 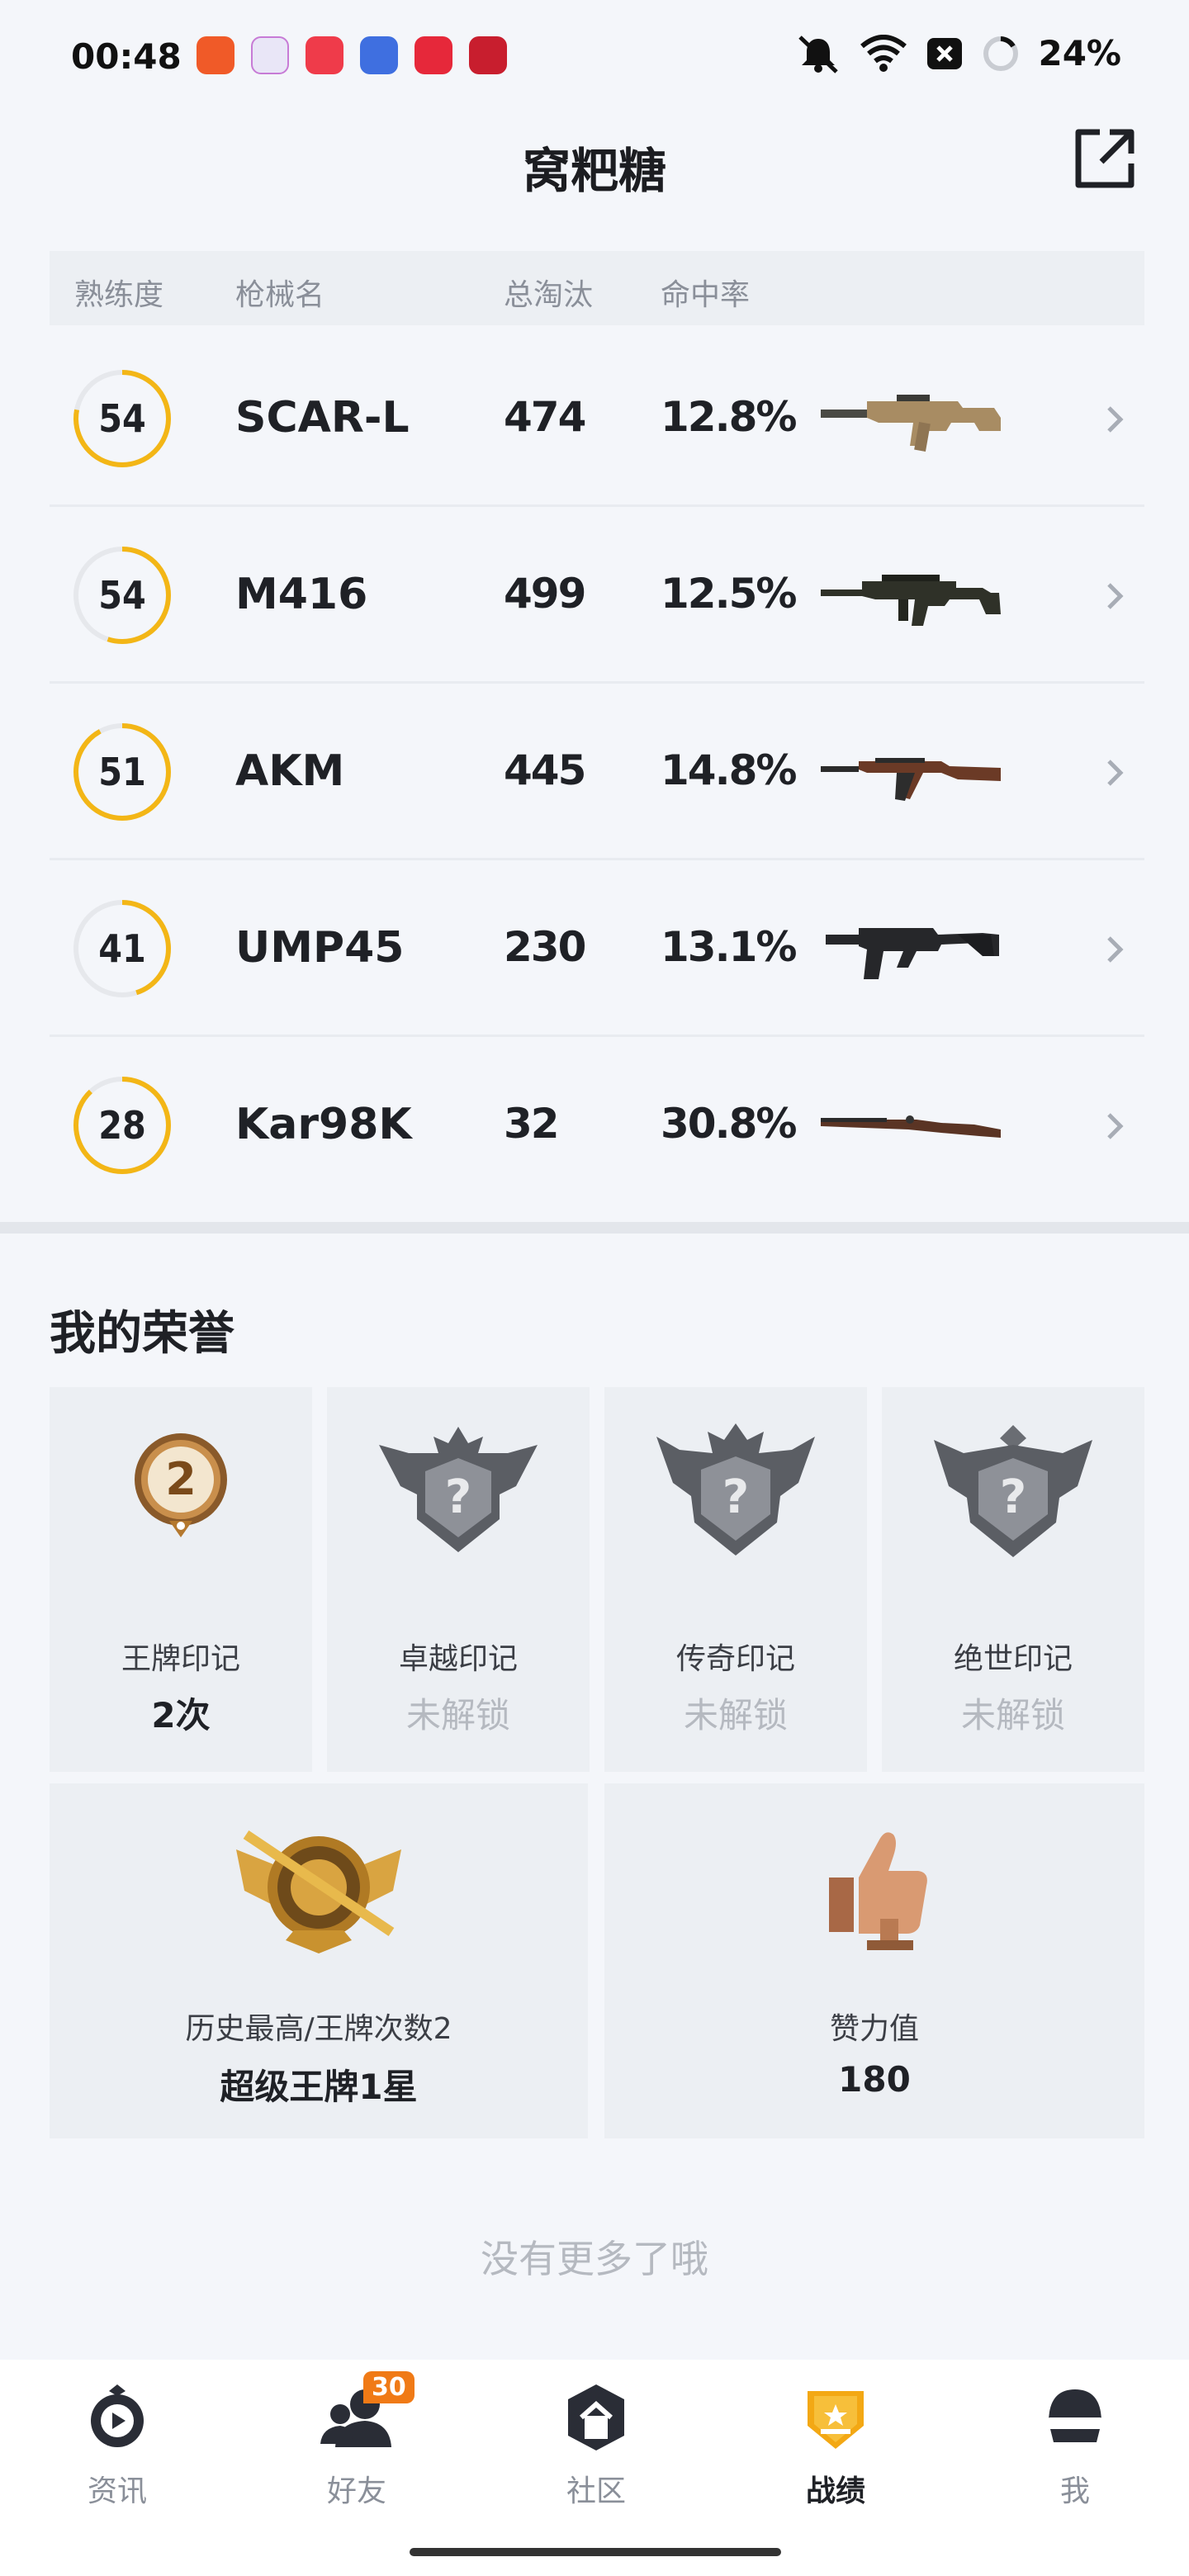 I want to click on highest-rank-label: 历史最高/王牌次数2, so click(x=318, y=2029).